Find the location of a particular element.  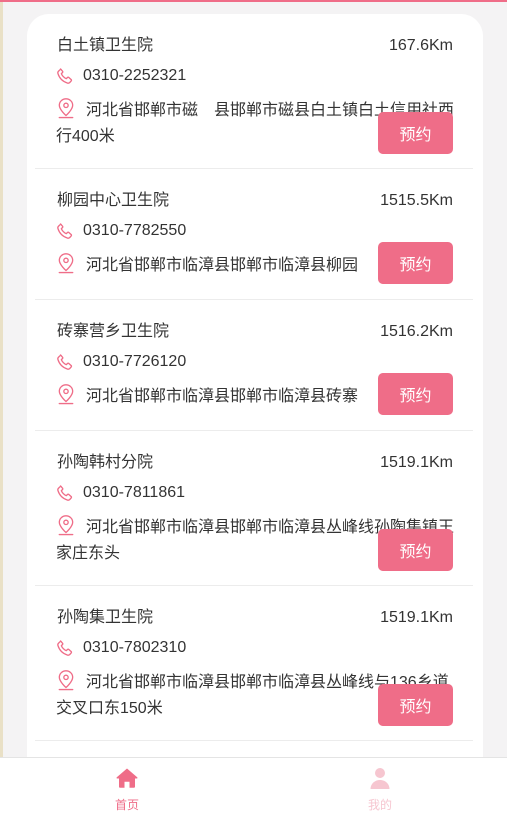

phone-row: 0310-7726120 is located at coordinates (120, 362).